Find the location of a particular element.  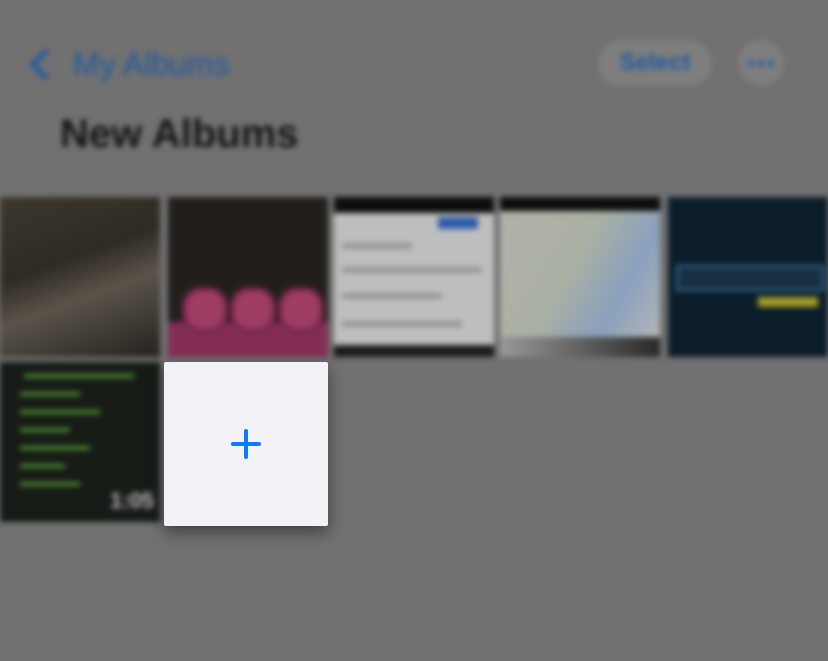

plus-icon is located at coordinates (246, 444).